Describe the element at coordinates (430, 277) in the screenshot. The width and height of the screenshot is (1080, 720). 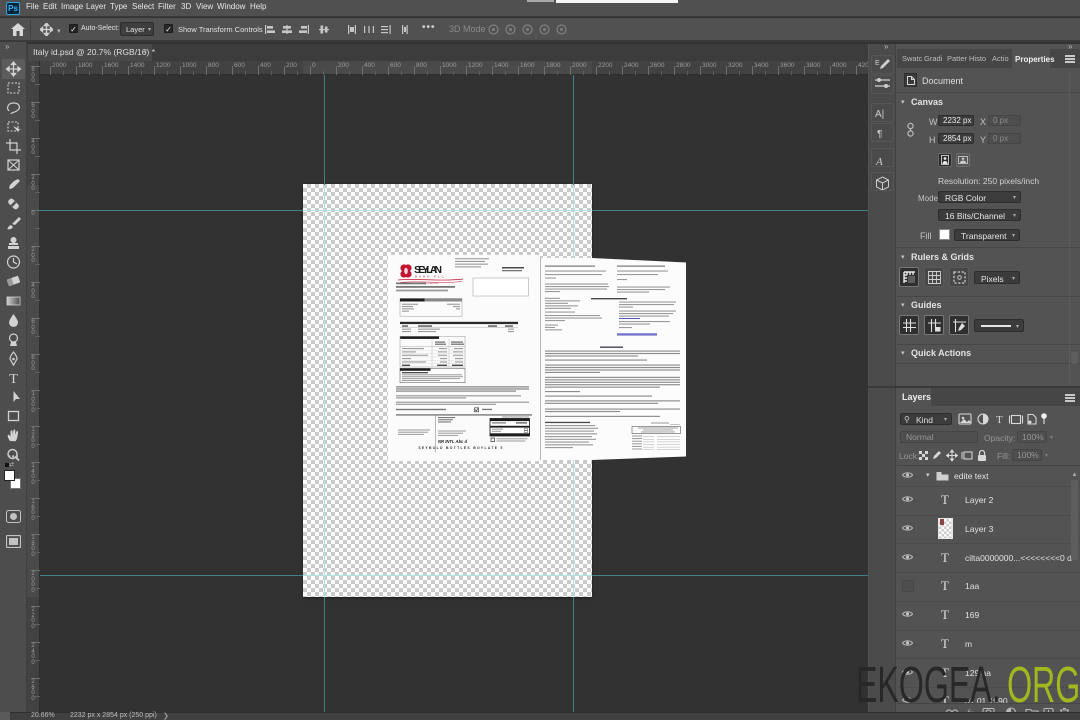
I see `svg-text: BANK PLC` at that location.